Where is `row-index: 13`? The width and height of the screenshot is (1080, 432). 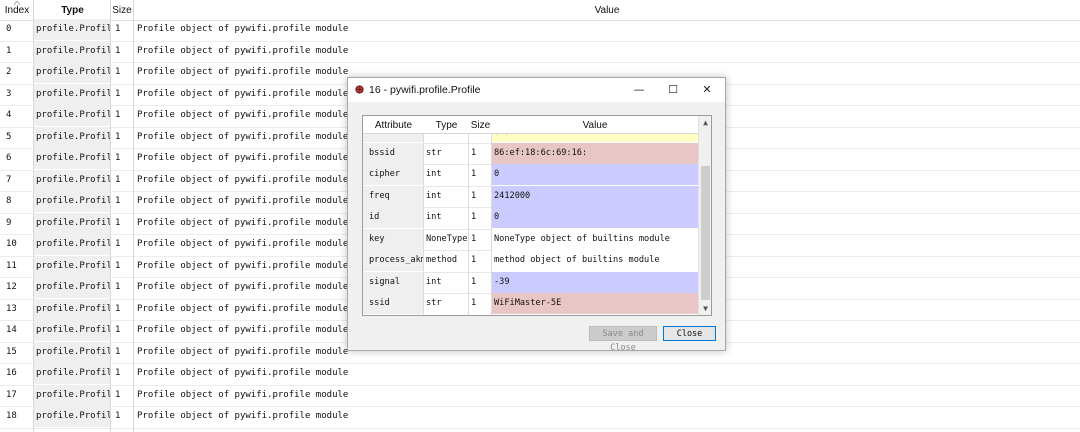
row-index: 13 is located at coordinates (11, 308).